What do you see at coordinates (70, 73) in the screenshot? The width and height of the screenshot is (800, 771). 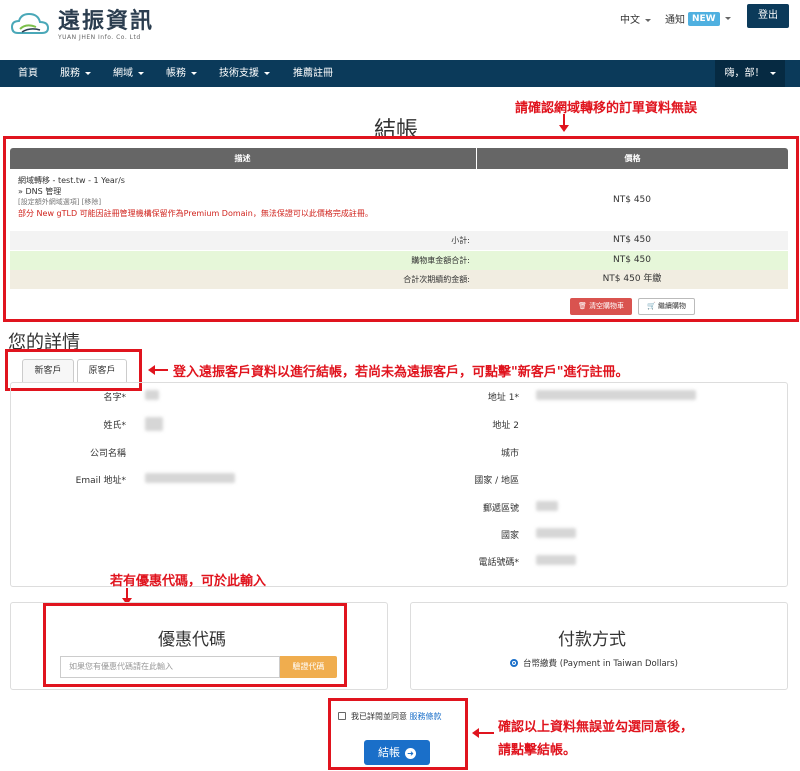 I see `nav-label: 服務` at bounding box center [70, 73].